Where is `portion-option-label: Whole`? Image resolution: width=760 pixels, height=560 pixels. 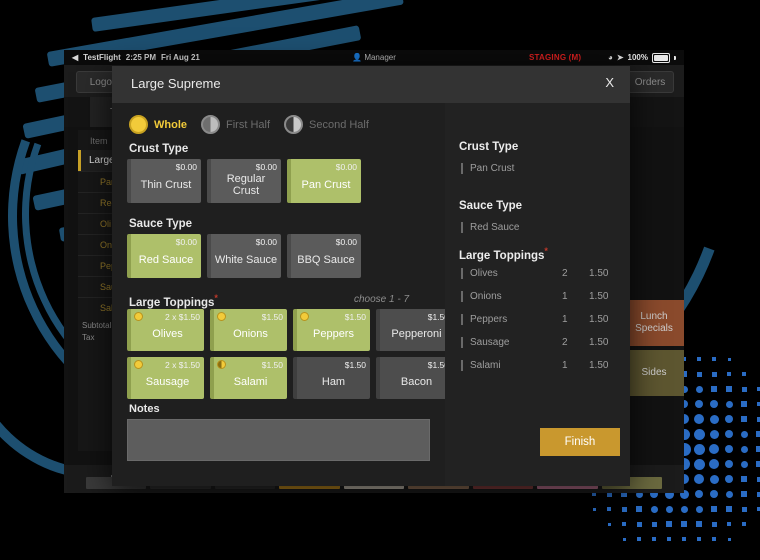 portion-option-label: Whole is located at coordinates (170, 124).